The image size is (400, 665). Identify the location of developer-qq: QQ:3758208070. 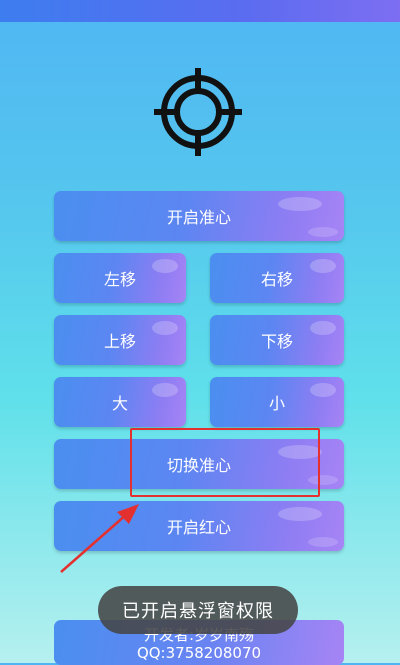
(199, 653).